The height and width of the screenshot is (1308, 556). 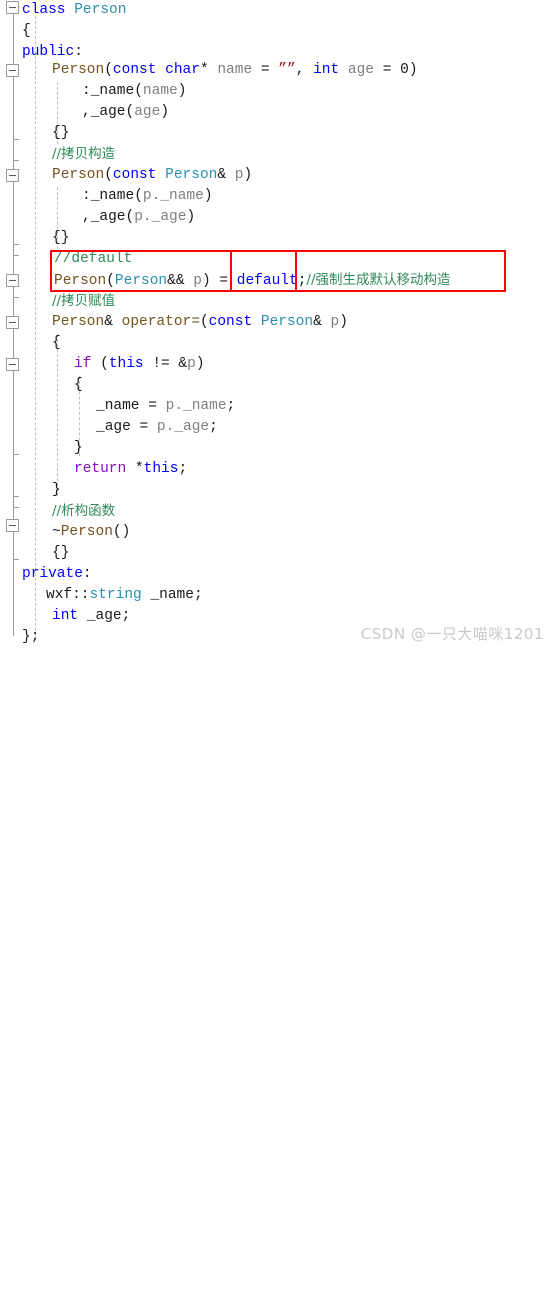 What do you see at coordinates (86, 532) in the screenshot?
I see `token-function-person-dtor: Person` at bounding box center [86, 532].